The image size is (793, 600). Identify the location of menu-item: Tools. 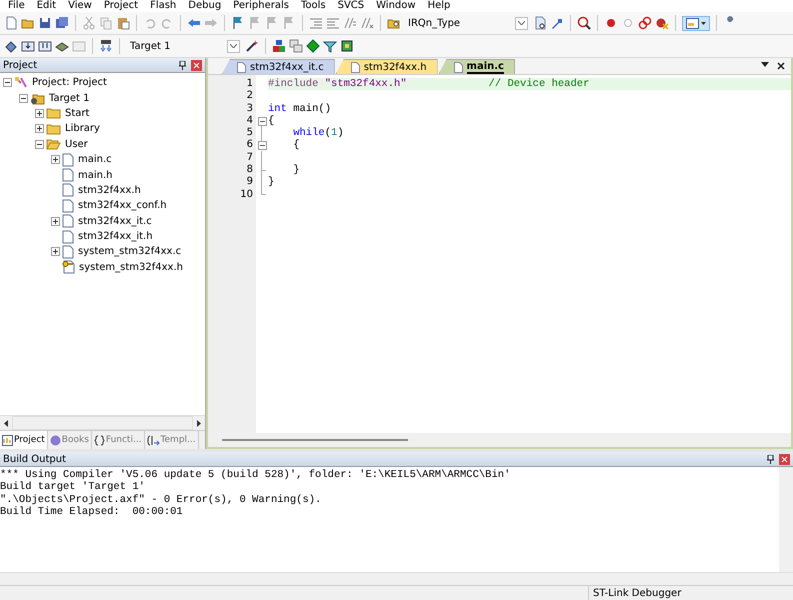
(313, 6).